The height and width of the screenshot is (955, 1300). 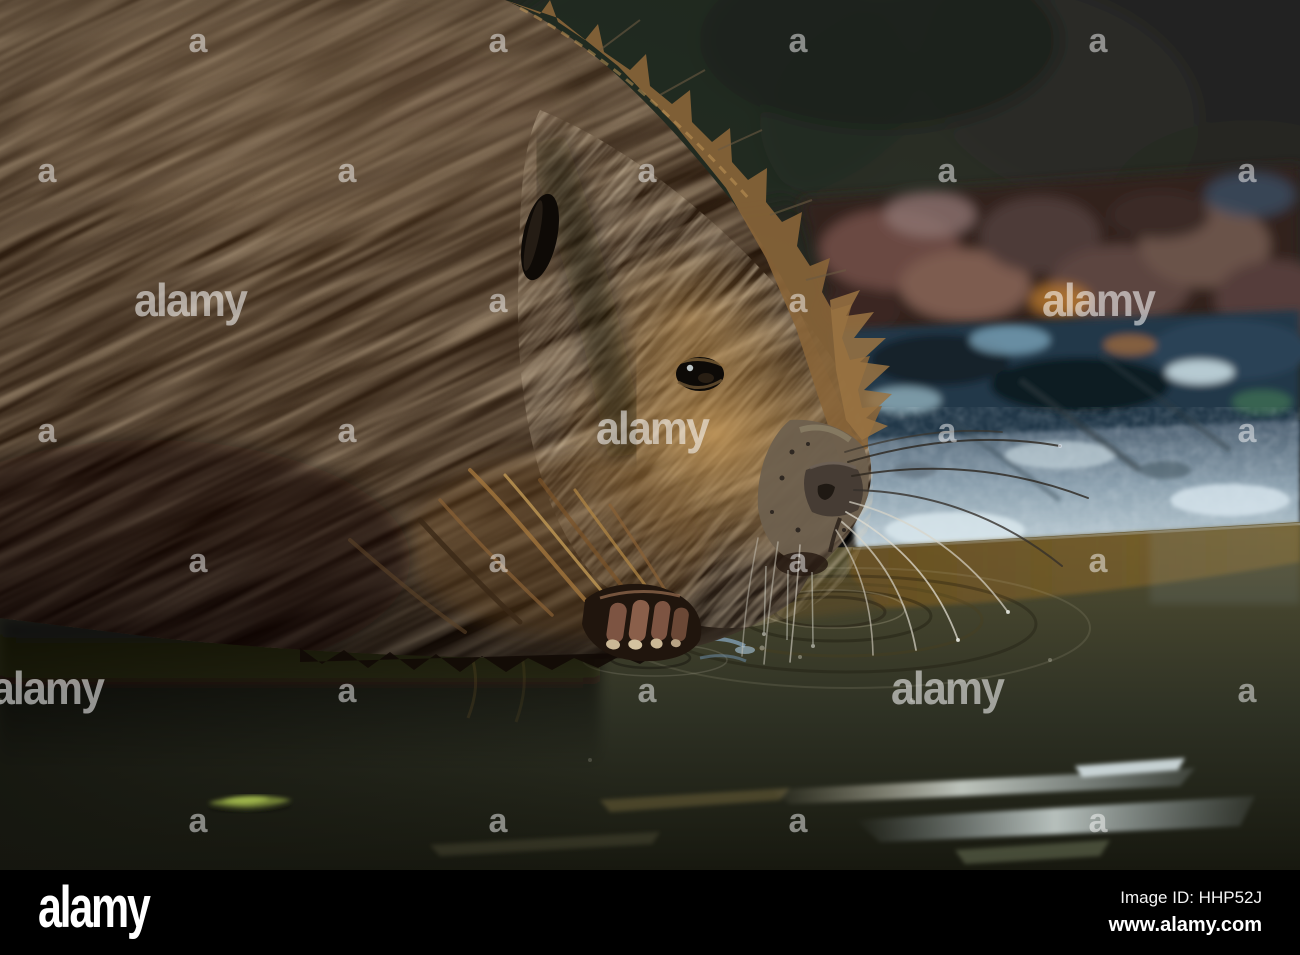 What do you see at coordinates (1185, 912) in the screenshot?
I see `image-info-block: Image ID: HHP52J www.alamy.com` at bounding box center [1185, 912].